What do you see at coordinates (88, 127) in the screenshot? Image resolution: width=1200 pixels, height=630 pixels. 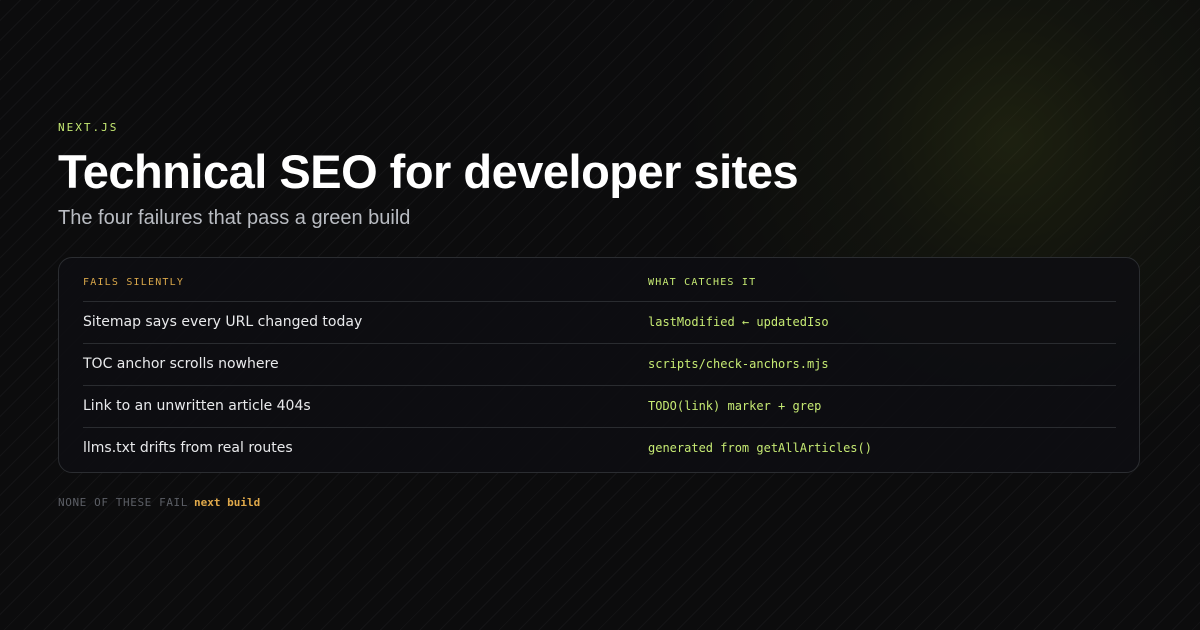 I see `category-eyebrow: NEXT.JS` at bounding box center [88, 127].